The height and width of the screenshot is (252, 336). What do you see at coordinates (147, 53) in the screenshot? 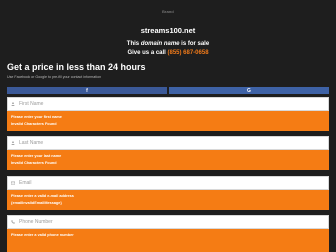
I see `call-prefix: Give us a call` at bounding box center [147, 53].